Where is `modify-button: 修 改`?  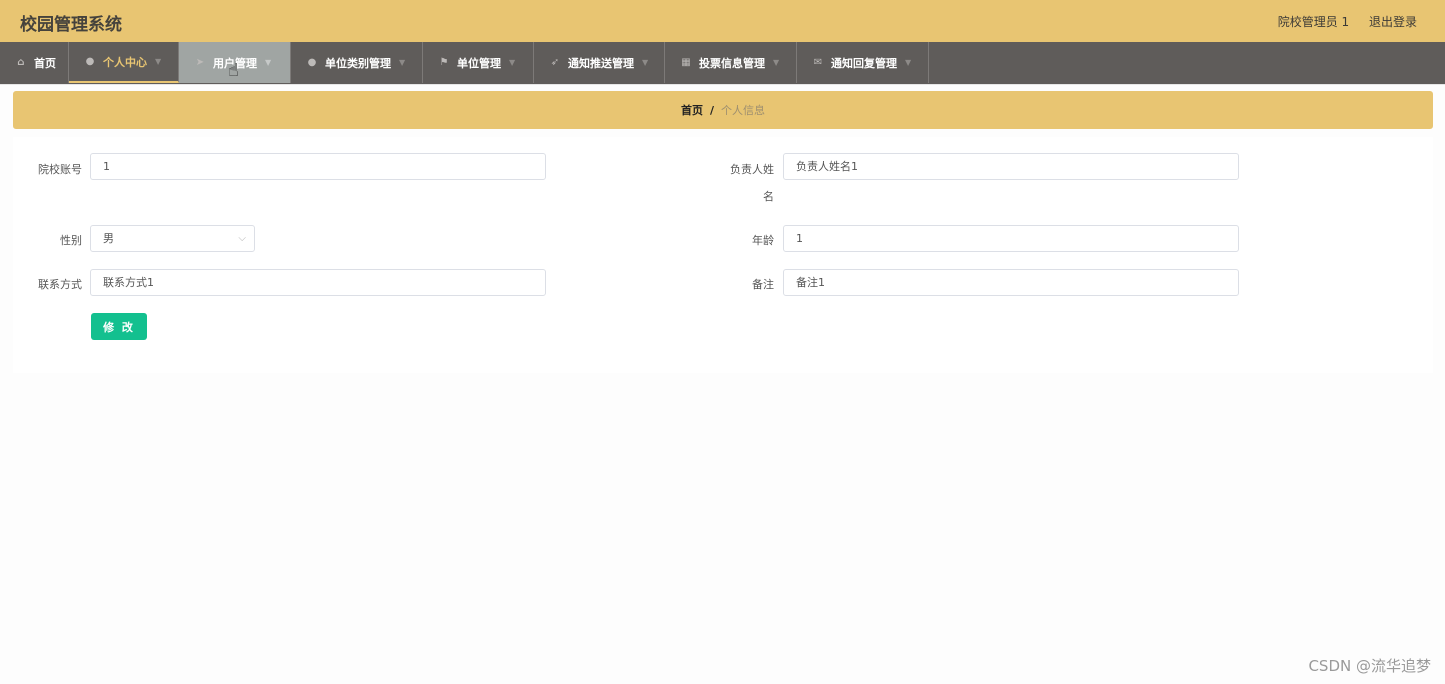 modify-button: 修 改 is located at coordinates (119, 326).